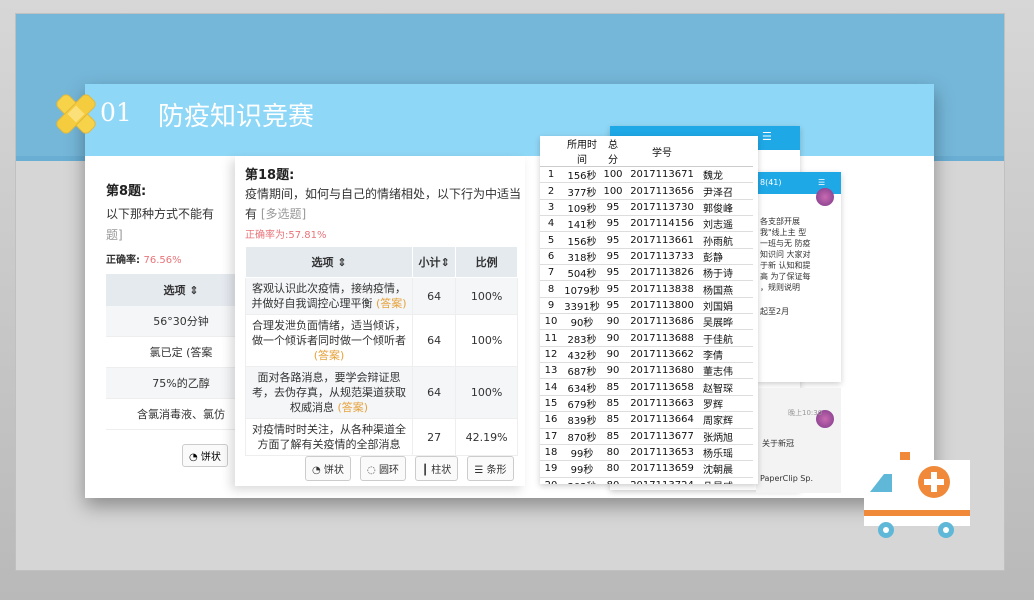 The height and width of the screenshot is (600, 1034). I want to click on chat-message: PaperClip Sp., so click(787, 478).